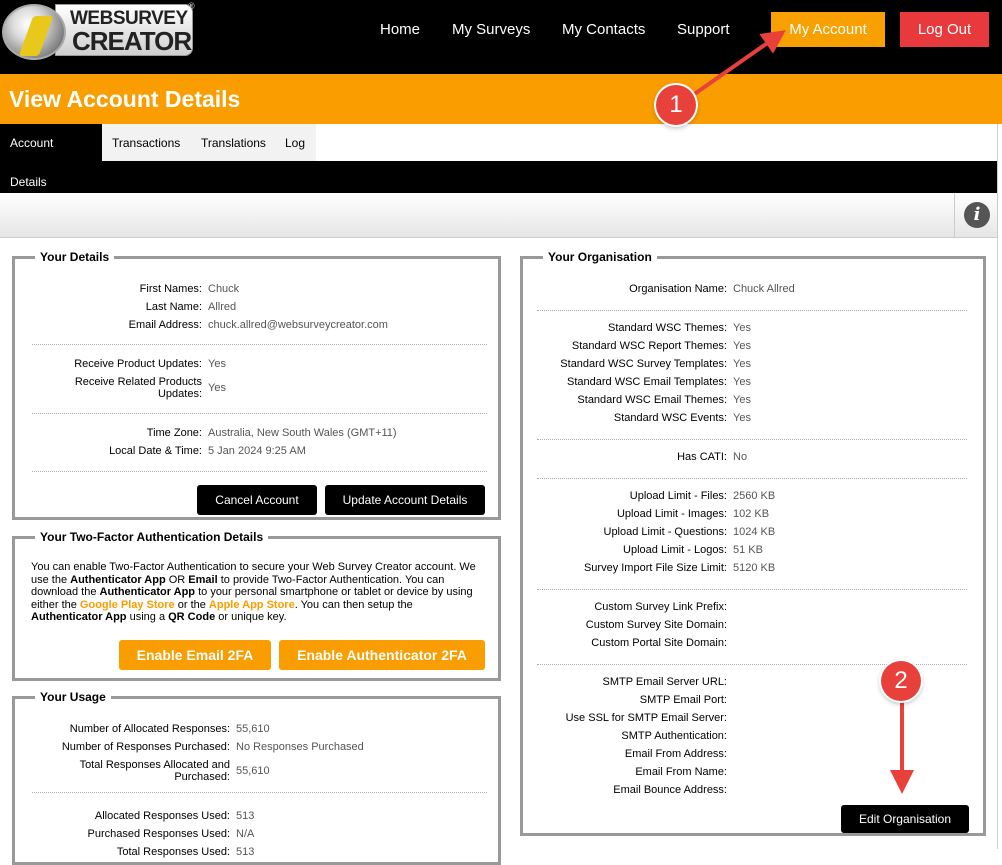 This screenshot has height=865, width=1002. I want to click on organisation-label: SMTP Authentication:, so click(674, 736).